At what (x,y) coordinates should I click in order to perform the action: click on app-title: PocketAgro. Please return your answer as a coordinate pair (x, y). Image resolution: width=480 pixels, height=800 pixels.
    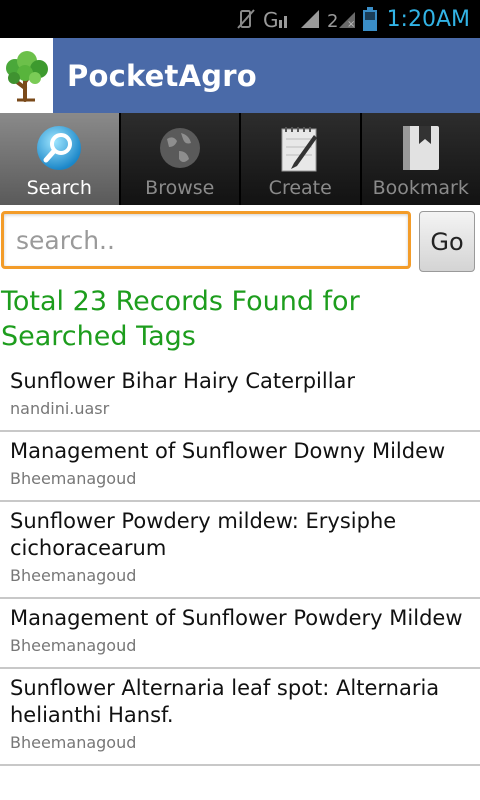
    Looking at the image, I should click on (162, 75).